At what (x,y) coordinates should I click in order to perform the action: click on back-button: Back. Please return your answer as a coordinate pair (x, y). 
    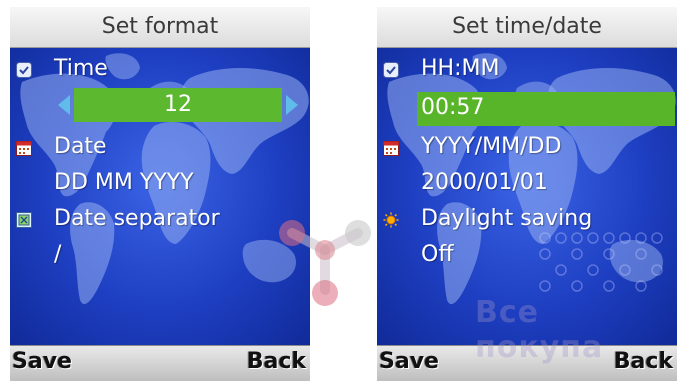
    Looking at the image, I should click on (276, 361).